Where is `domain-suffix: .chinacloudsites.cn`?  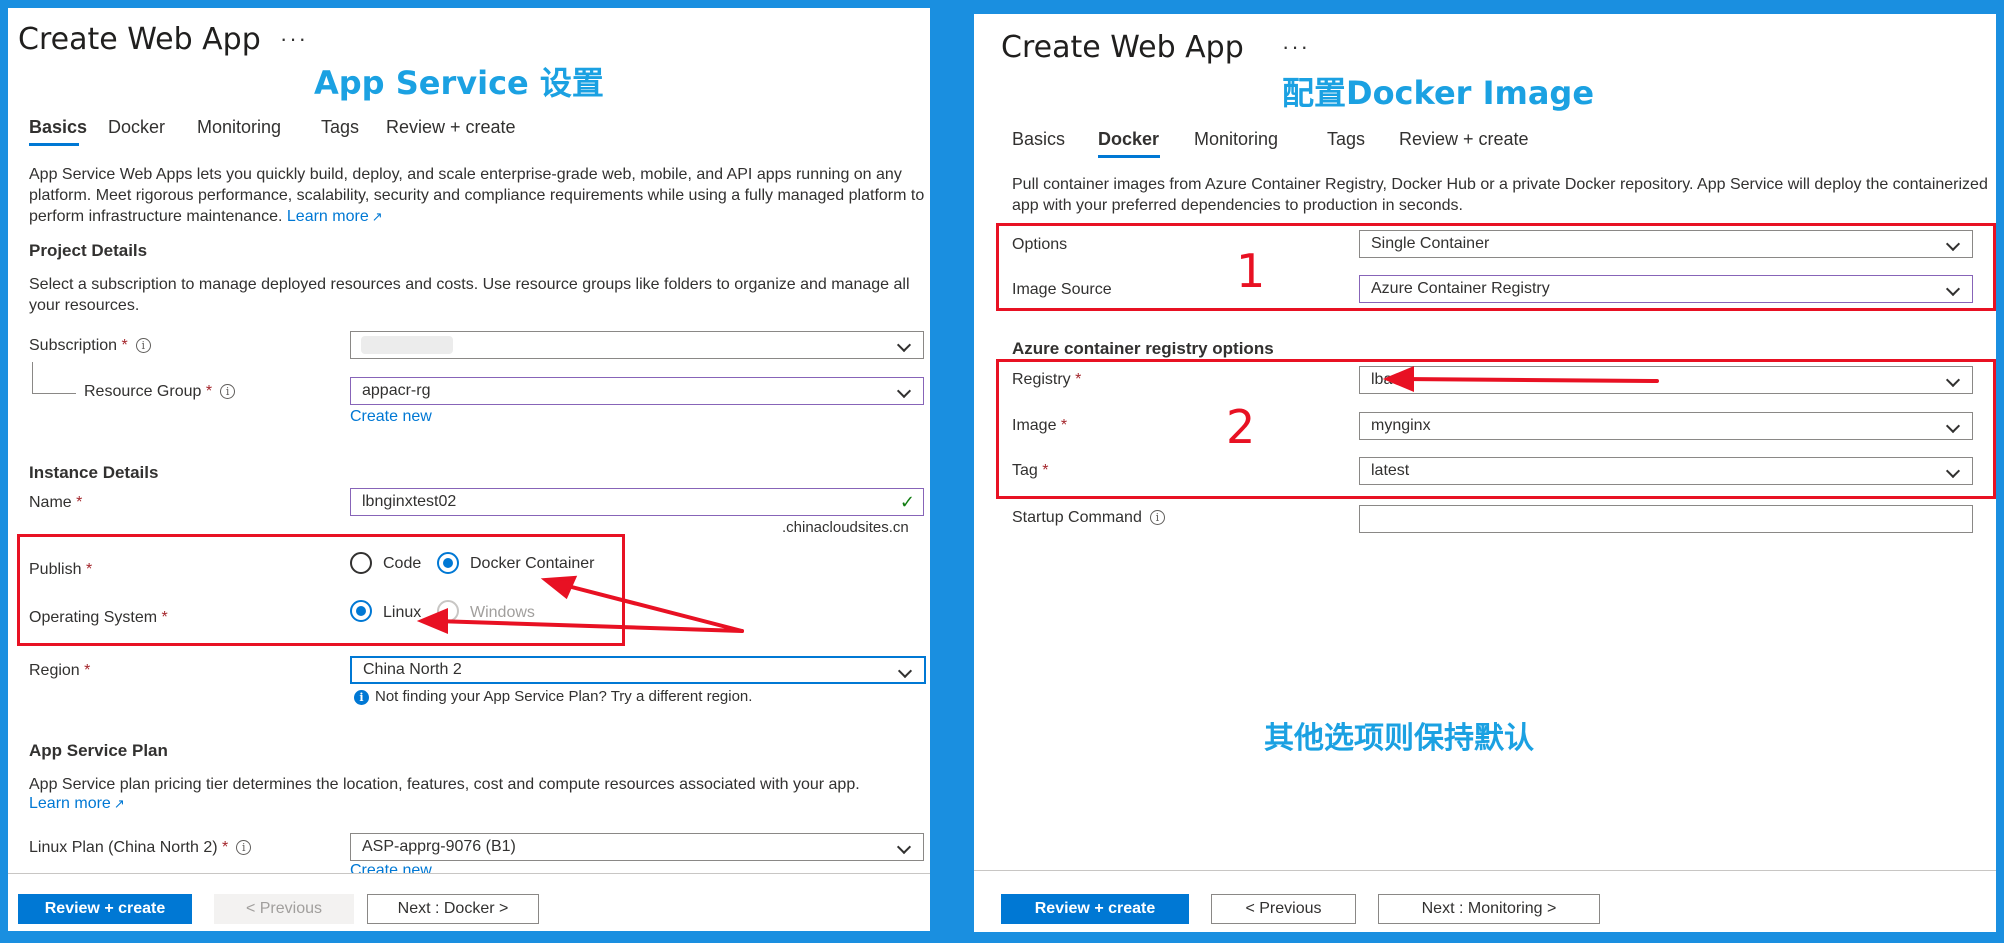
domain-suffix: .chinacloudsites.cn is located at coordinates (845, 527).